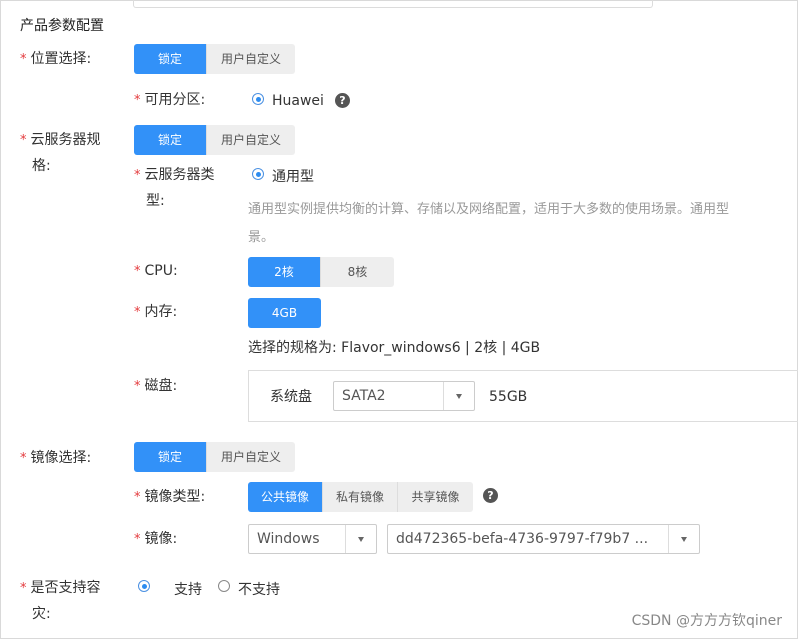  I want to click on server-type-label-line2: 型:, so click(155, 201).